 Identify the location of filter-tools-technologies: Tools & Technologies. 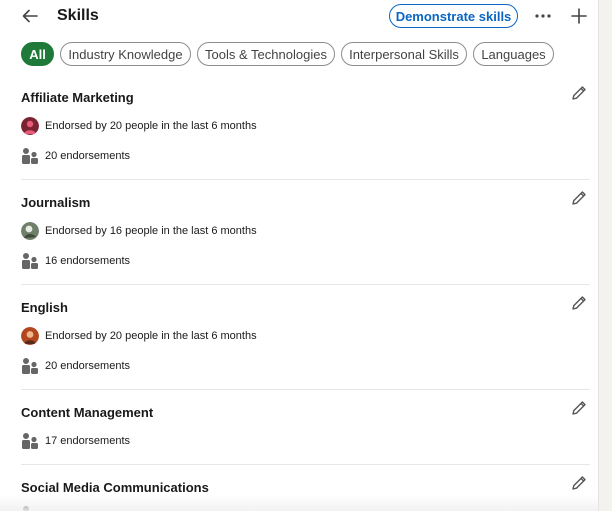
(266, 54).